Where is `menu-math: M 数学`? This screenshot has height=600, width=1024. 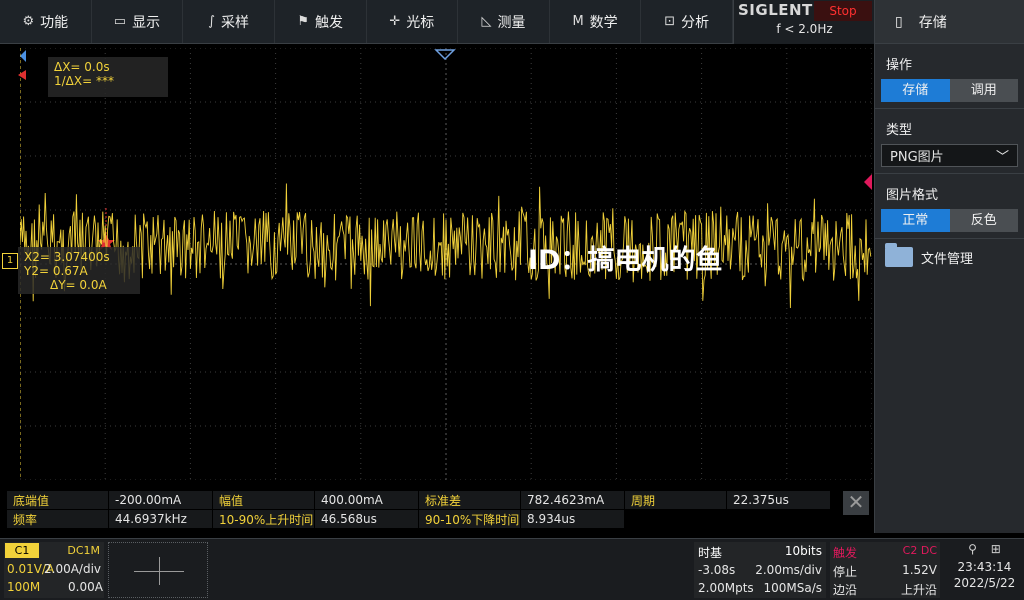 menu-math: M 数学 is located at coordinates (596, 21).